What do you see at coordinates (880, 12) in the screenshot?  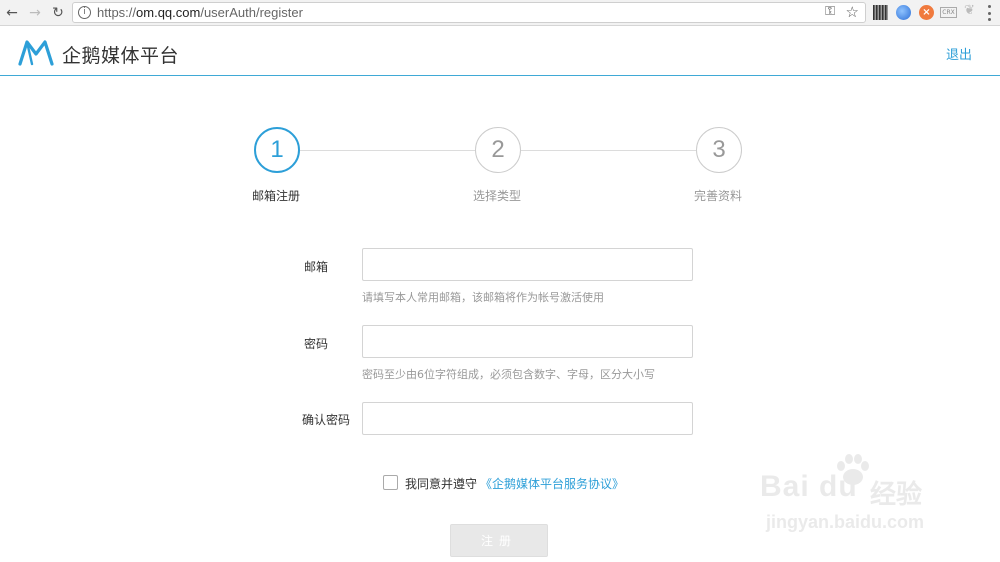 I see `qr-code-extension-icon` at bounding box center [880, 12].